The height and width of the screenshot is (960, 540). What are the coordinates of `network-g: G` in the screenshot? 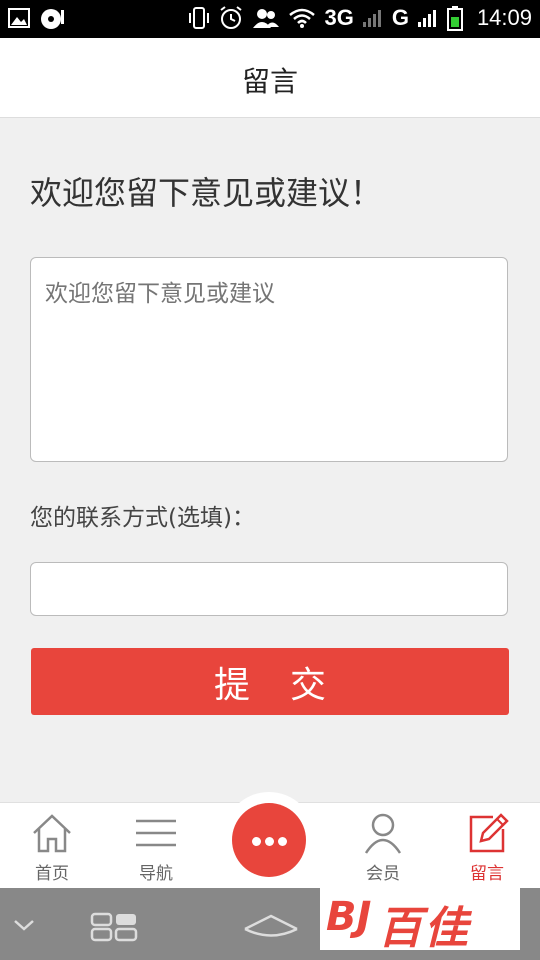 It's located at (400, 17).